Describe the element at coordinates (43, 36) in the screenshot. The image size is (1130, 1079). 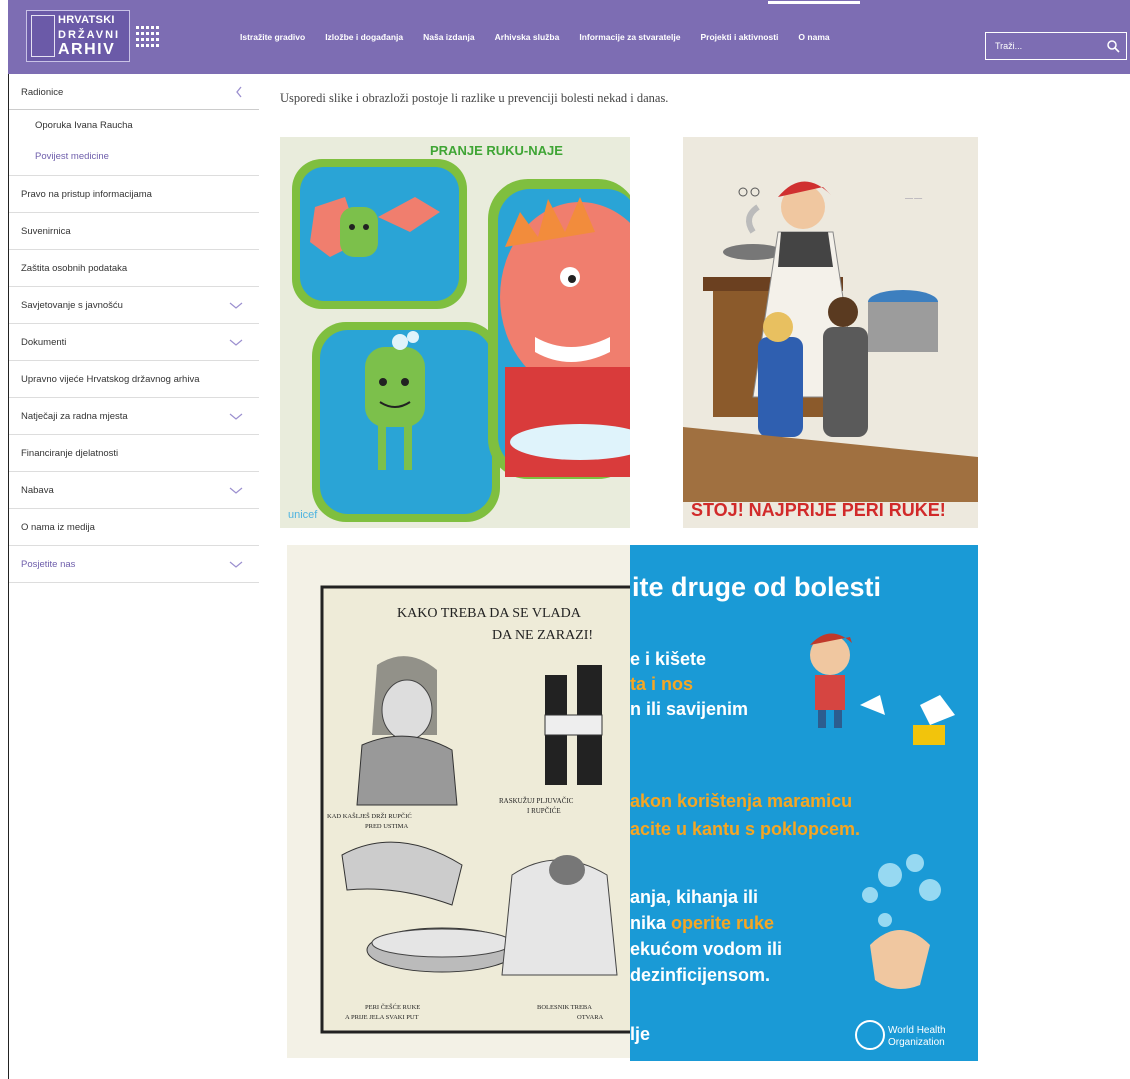
I see `logo-emblem` at that location.